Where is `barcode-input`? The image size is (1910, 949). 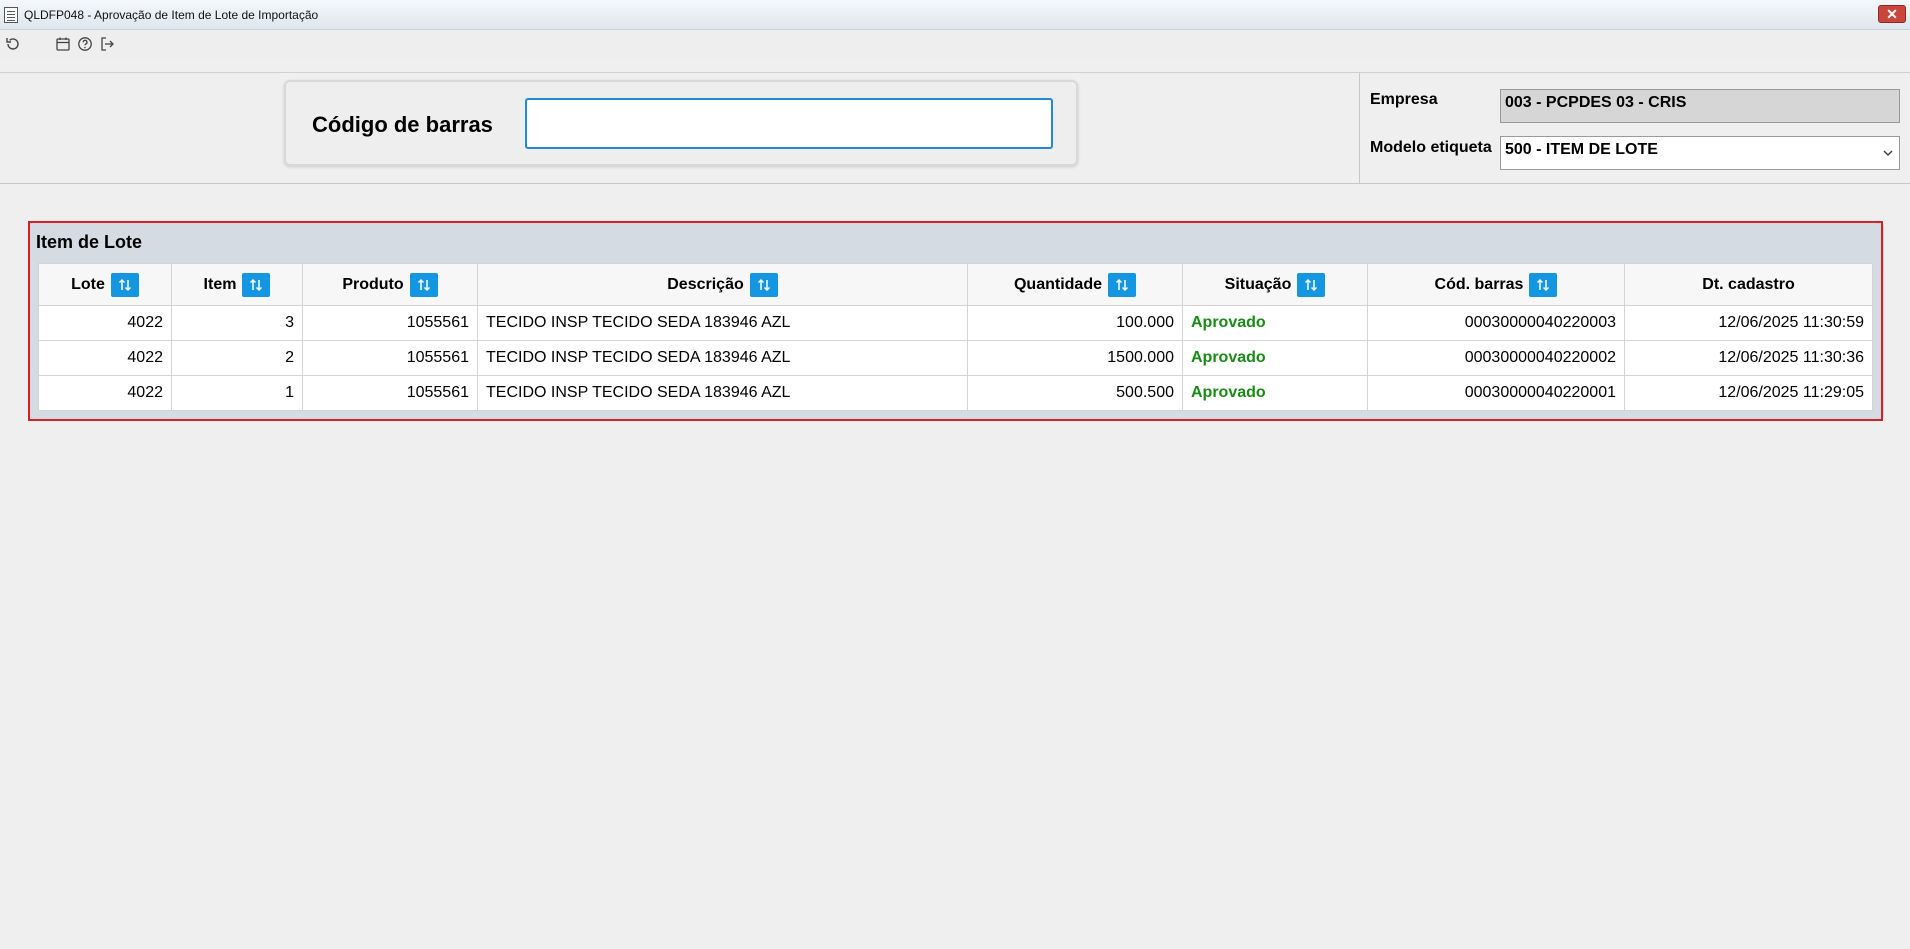
barcode-input is located at coordinates (789, 123).